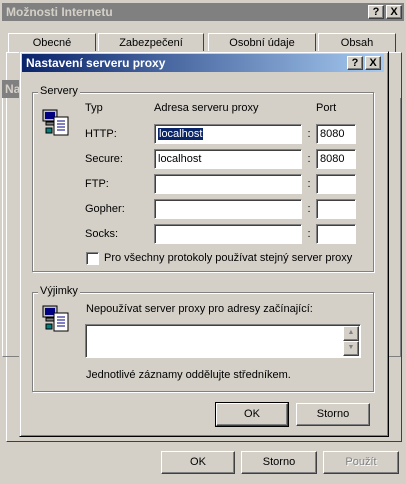  What do you see at coordinates (188, 375) in the screenshot?
I see `exceptions-hint: Jednotlivé záznamy oddělujte středníkem.` at bounding box center [188, 375].